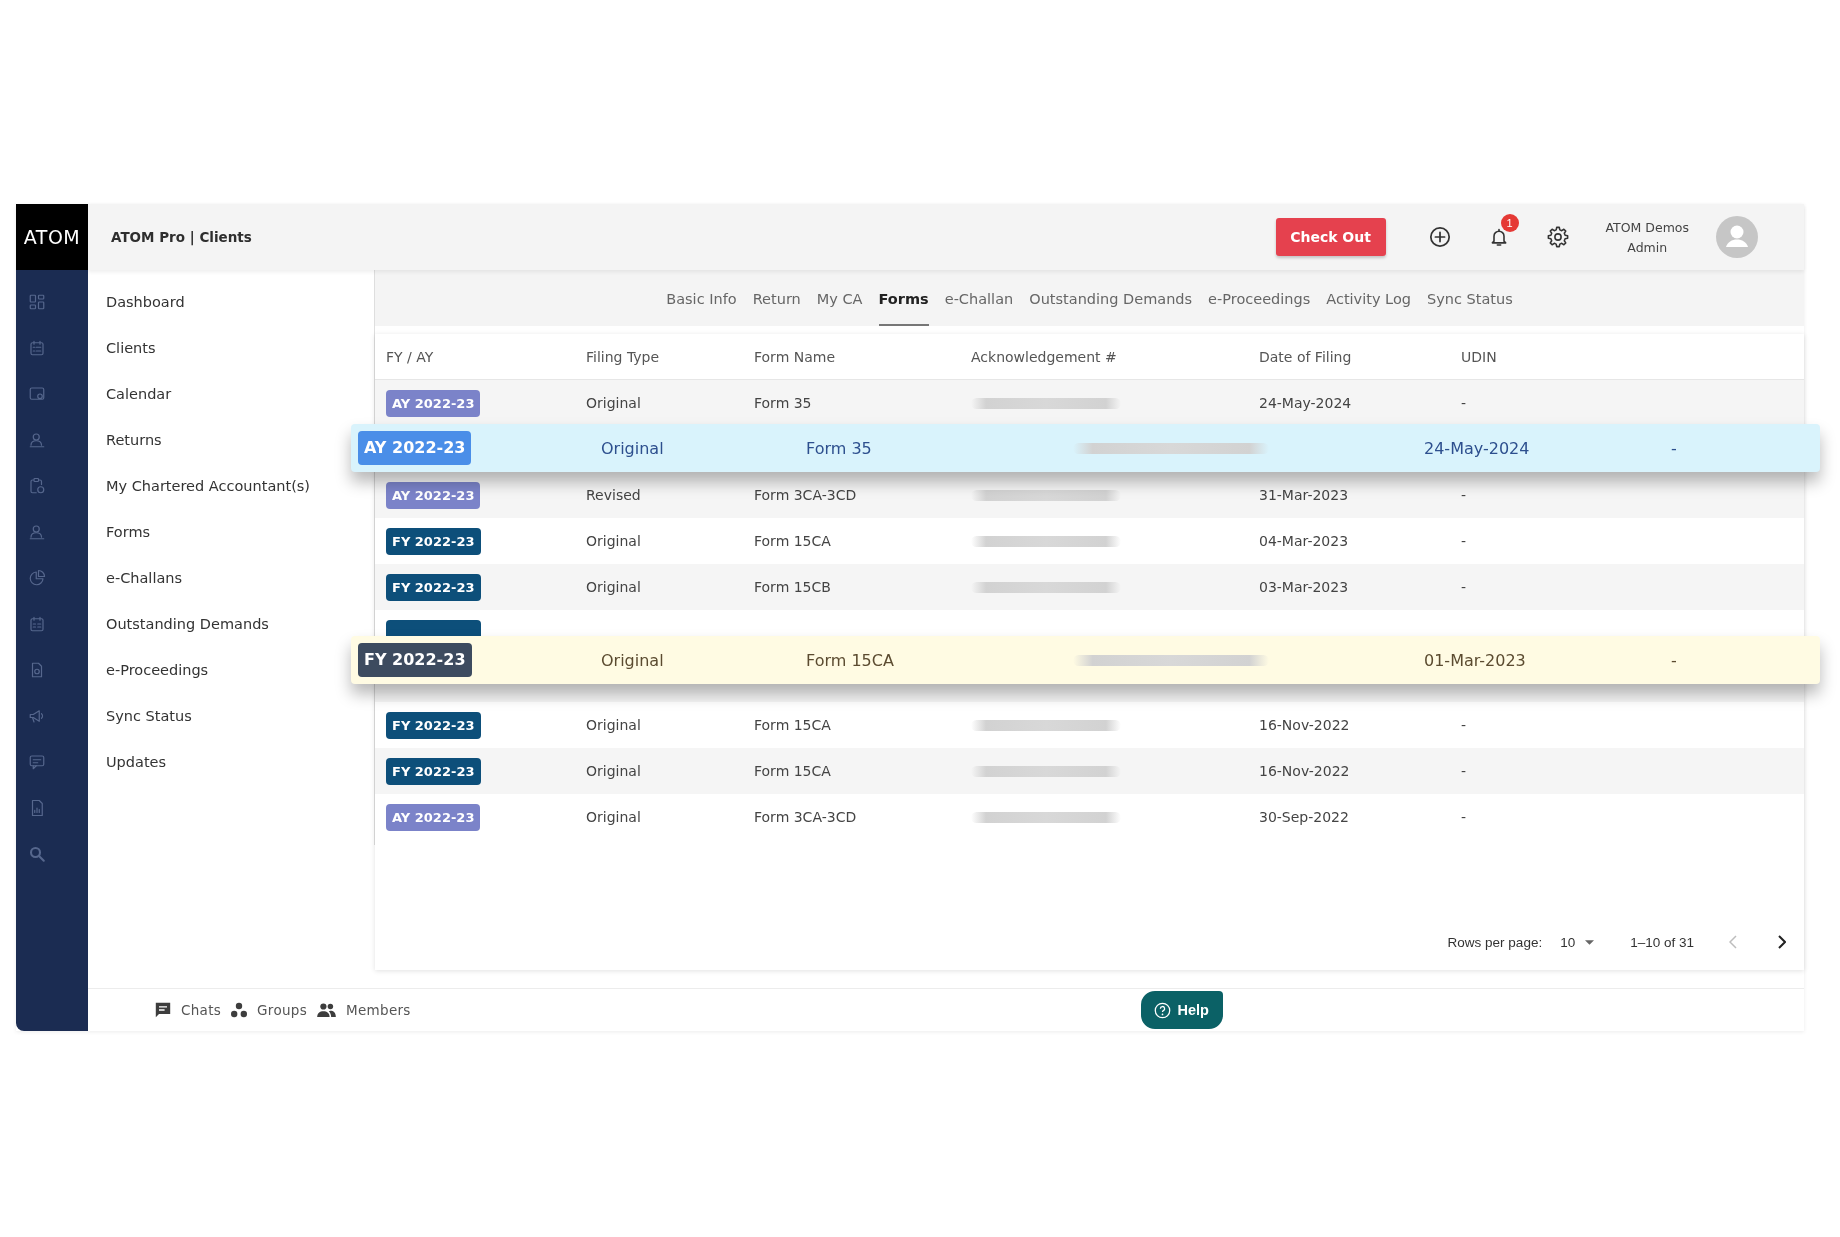 The image size is (1840, 1237). I want to click on checklist-icon, so click(37, 348).